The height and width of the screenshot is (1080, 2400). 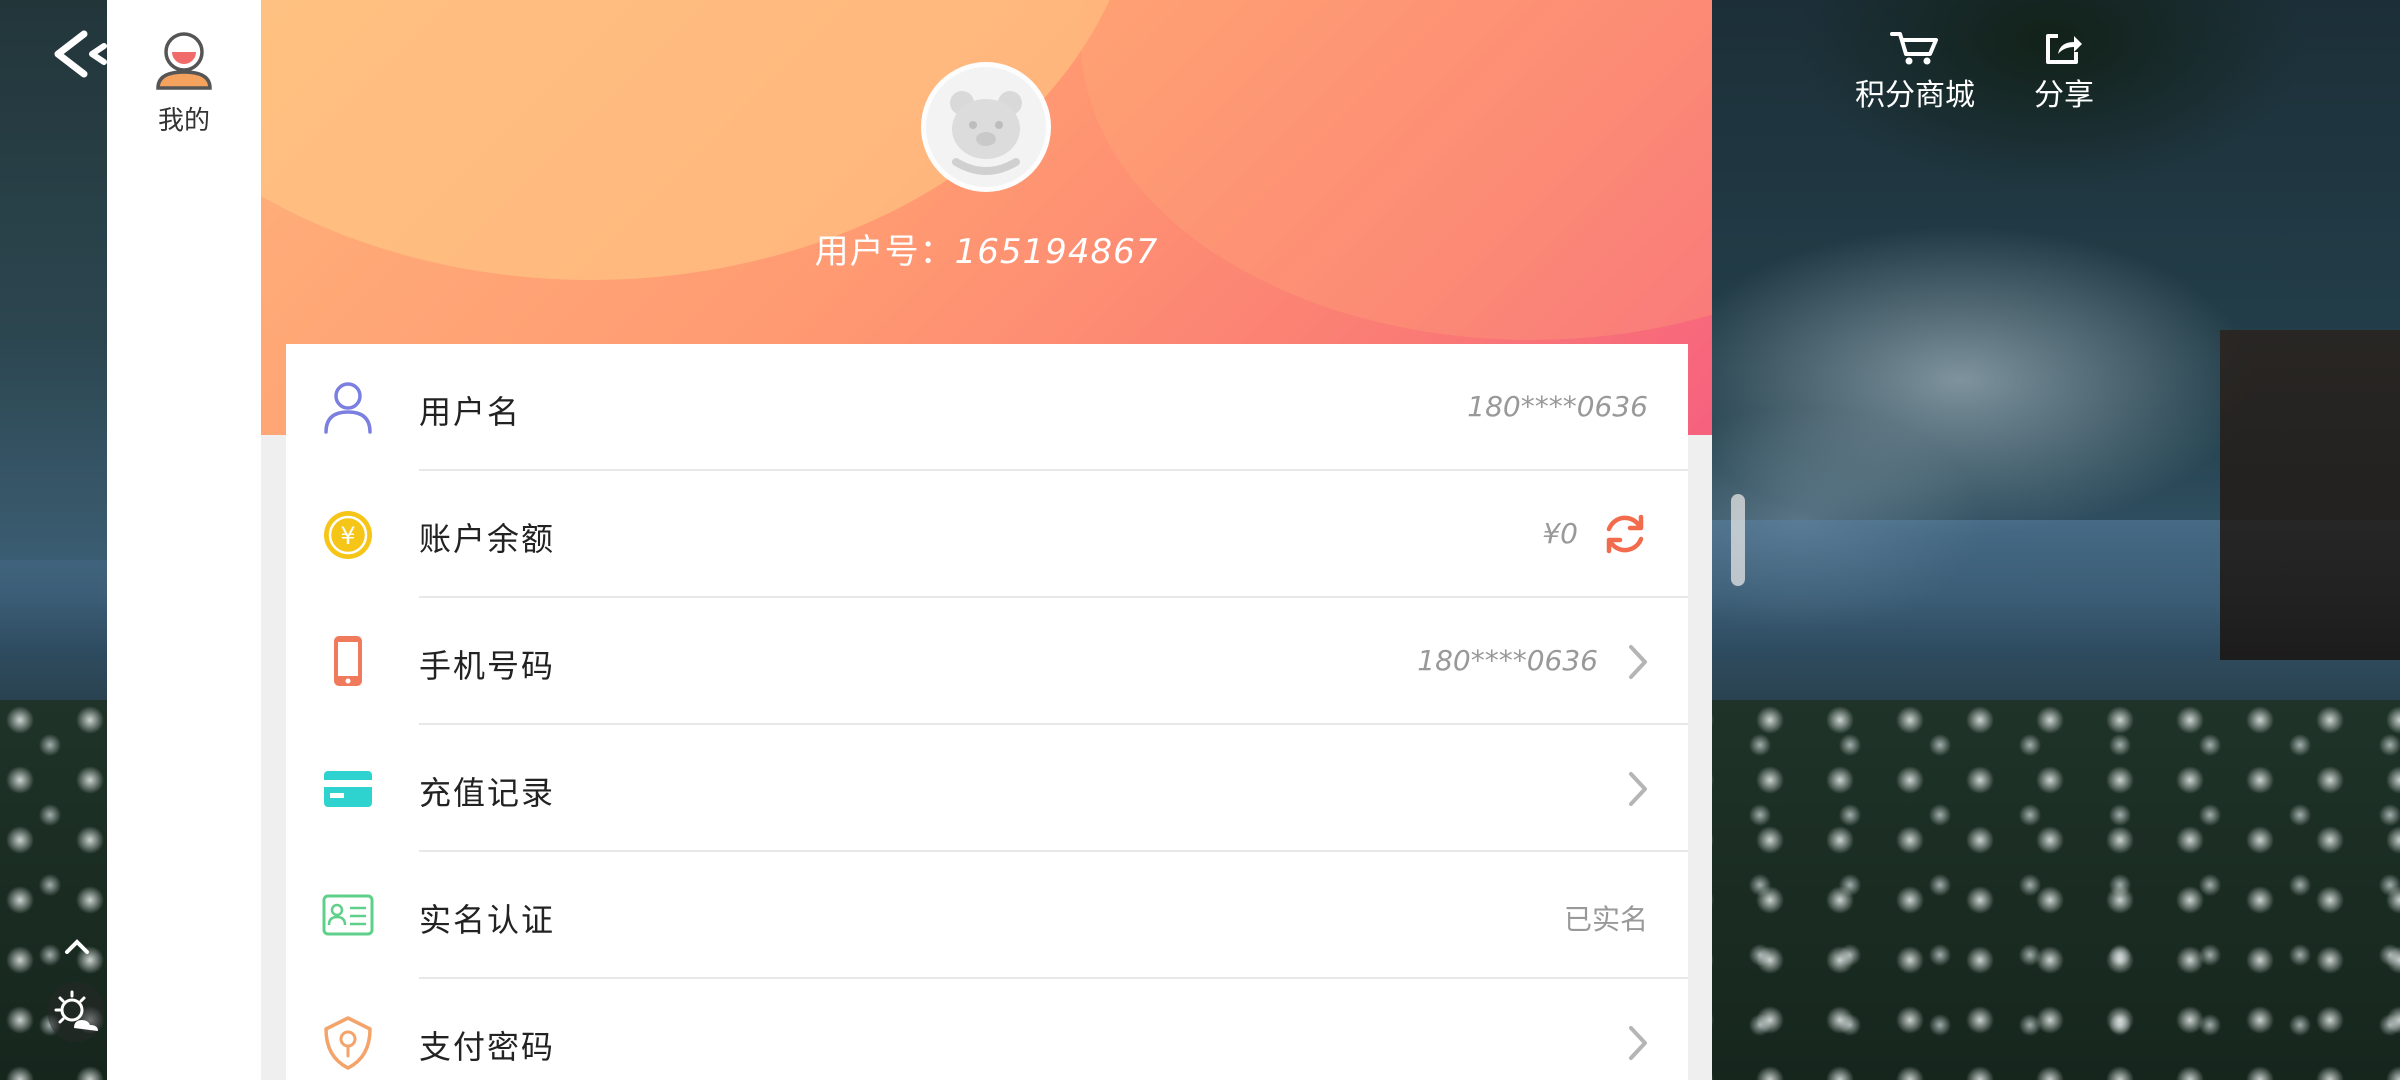 What do you see at coordinates (1915, 72) in the screenshot?
I see `points-mall-button: 积分商城` at bounding box center [1915, 72].